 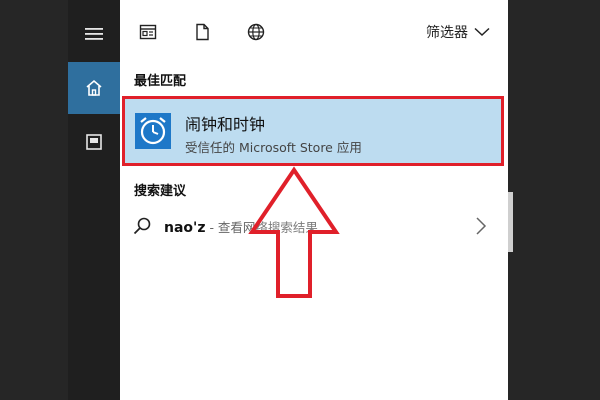 What do you see at coordinates (142, 226) in the screenshot?
I see `search-icon` at bounding box center [142, 226].